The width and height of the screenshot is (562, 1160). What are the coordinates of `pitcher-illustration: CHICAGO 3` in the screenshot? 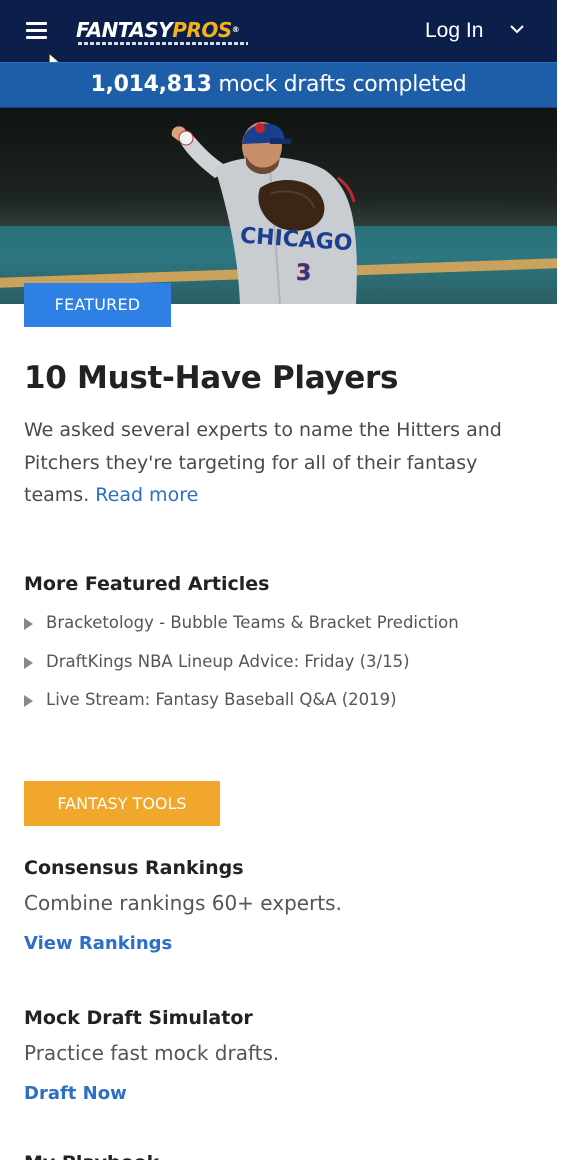 It's located at (264, 213).